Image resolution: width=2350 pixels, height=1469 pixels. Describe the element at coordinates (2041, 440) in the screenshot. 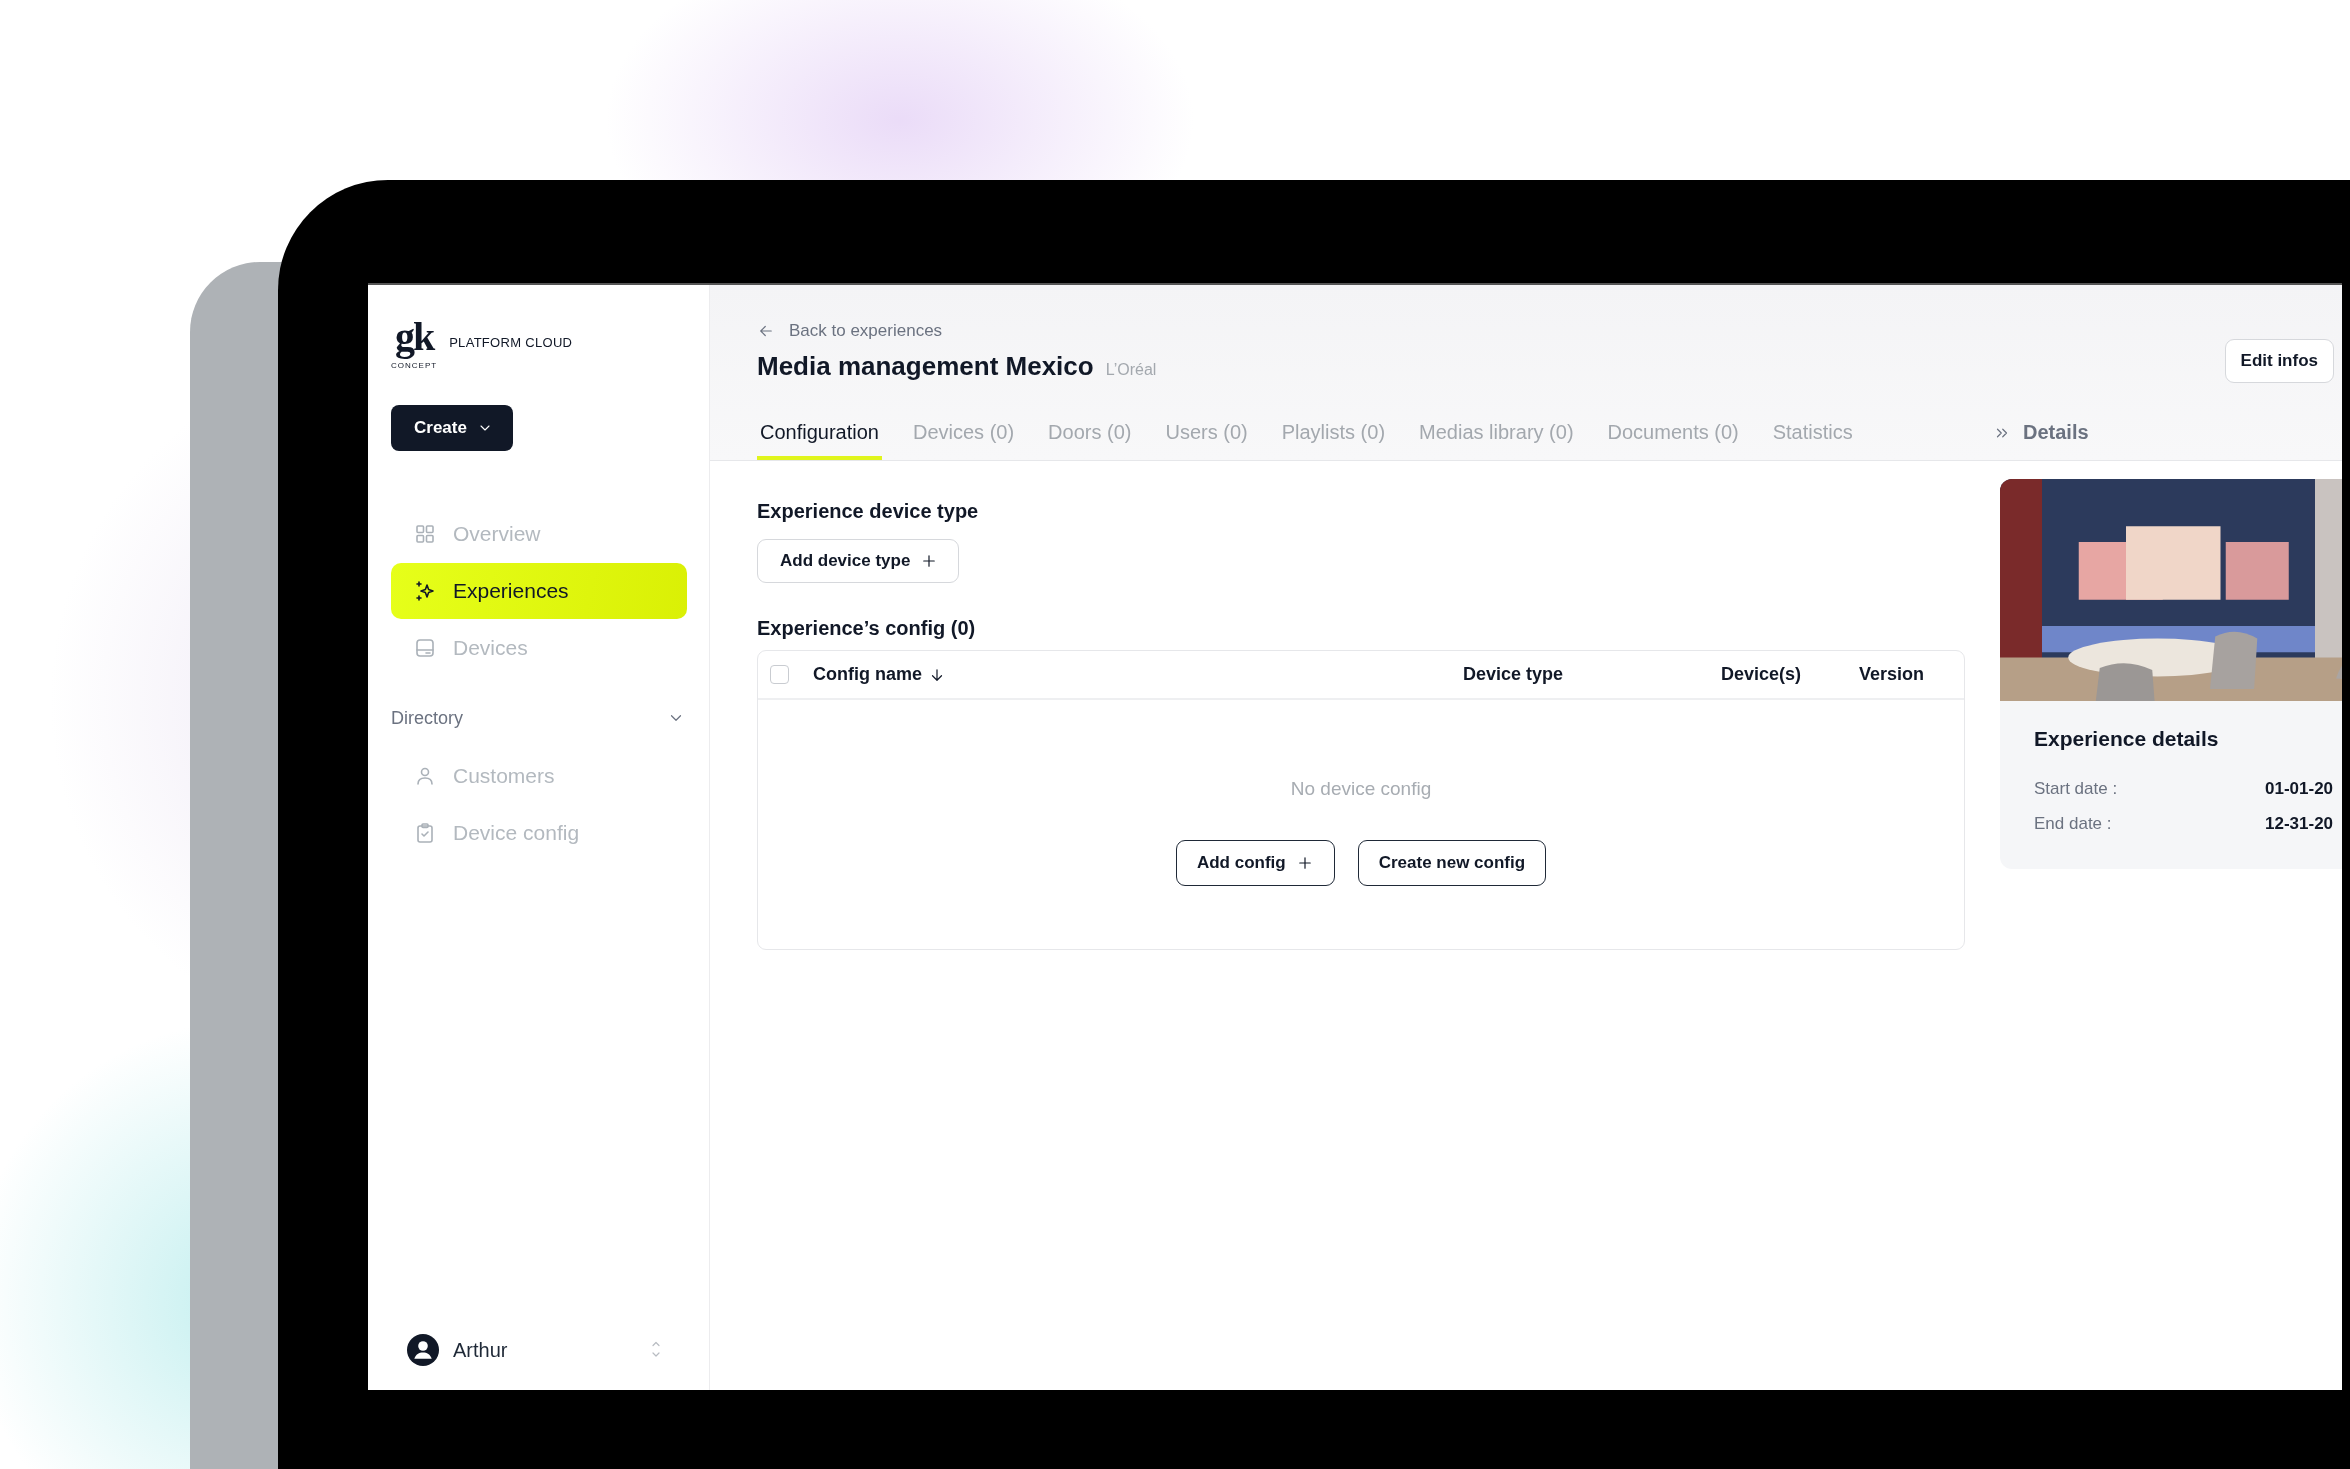

I see `details-toggle: Details` at that location.